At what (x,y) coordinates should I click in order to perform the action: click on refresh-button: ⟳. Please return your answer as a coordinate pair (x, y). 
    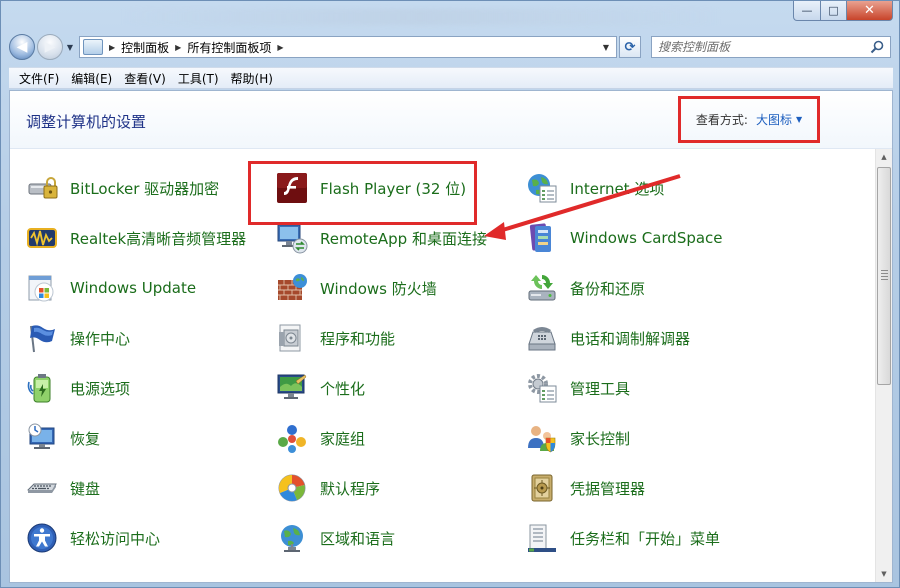
    Looking at the image, I should click on (630, 47).